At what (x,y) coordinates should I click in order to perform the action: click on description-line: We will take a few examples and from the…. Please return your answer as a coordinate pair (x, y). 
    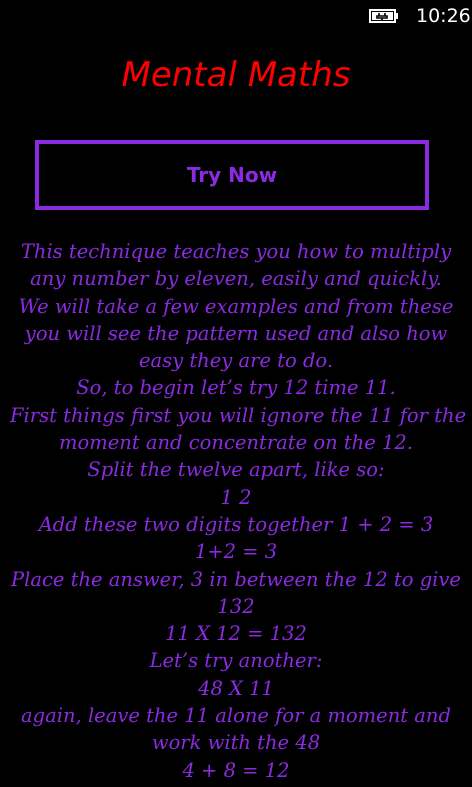
    Looking at the image, I should click on (236, 306).